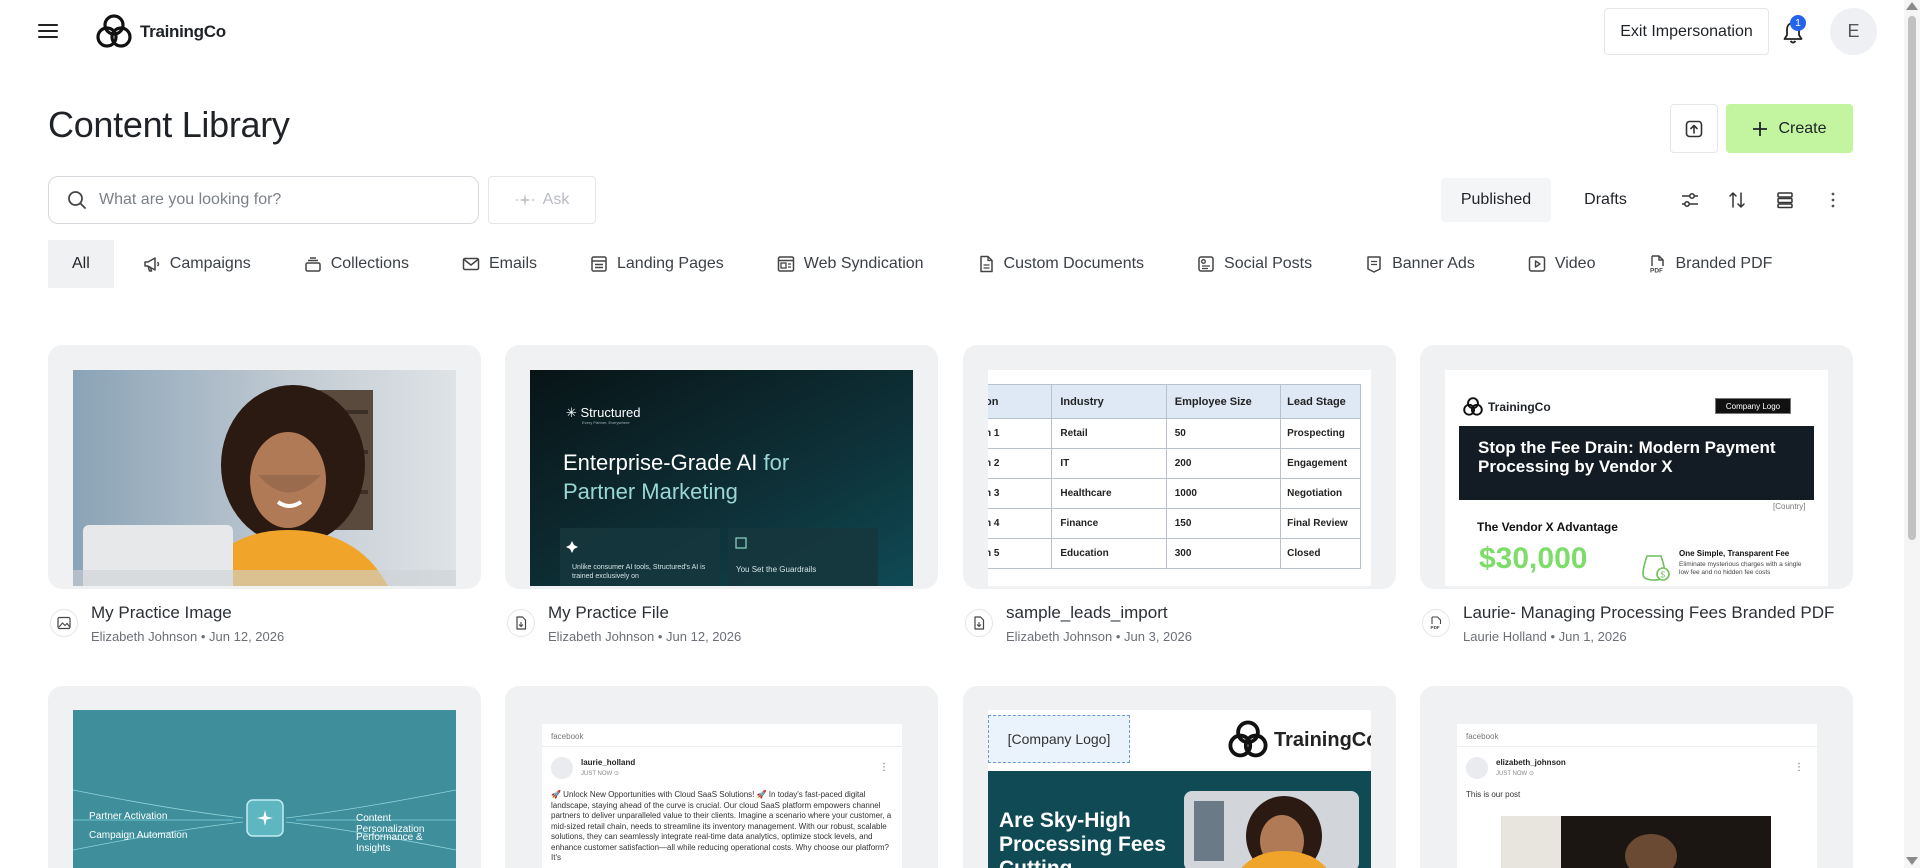 The height and width of the screenshot is (868, 1920). I want to click on pdf-country: [Country], so click(1789, 506).